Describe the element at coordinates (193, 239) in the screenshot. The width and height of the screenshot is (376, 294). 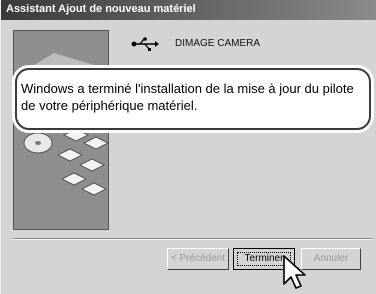
I see `button-separator` at that location.